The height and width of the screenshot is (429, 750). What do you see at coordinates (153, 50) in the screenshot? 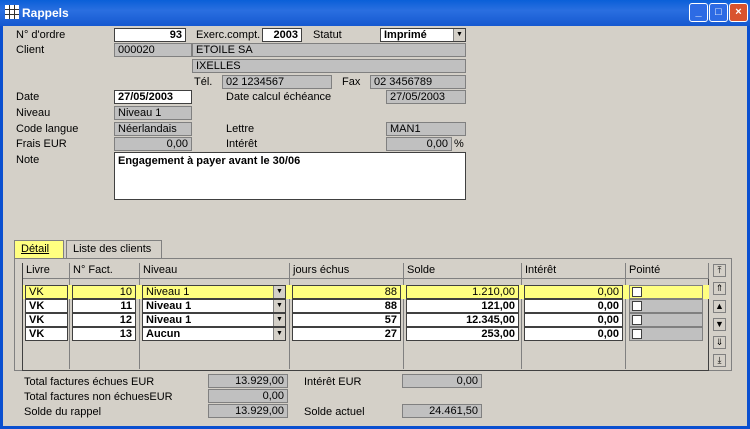
I see `client-code-field: 000020` at bounding box center [153, 50].